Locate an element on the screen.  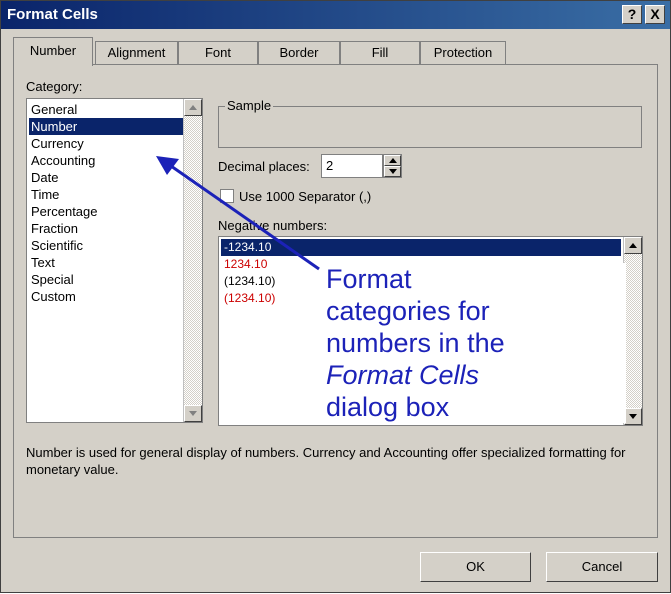
arrow-head-icon is located at coordinates (167, 165).